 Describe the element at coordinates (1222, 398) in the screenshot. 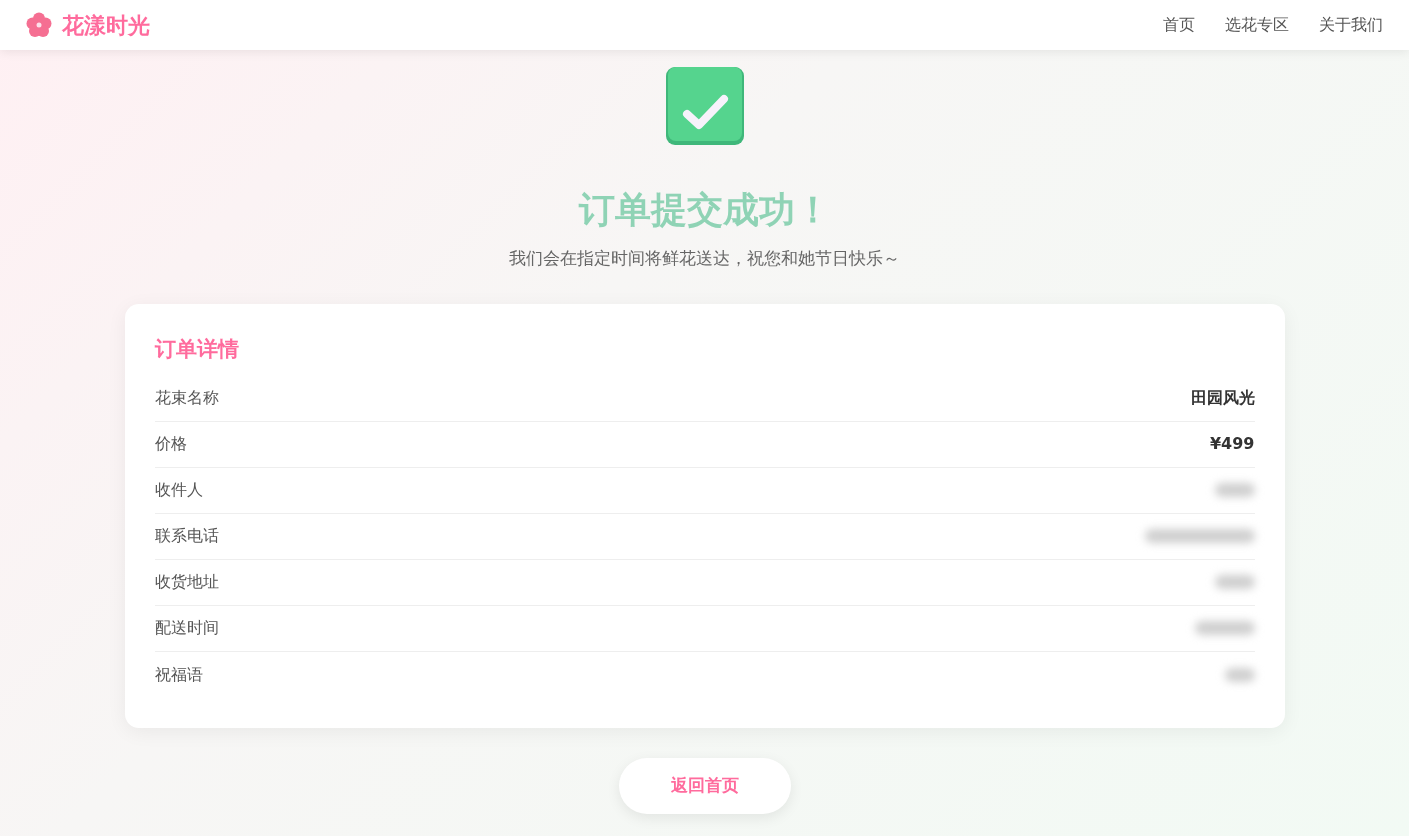

I see `field-value: 田园风光` at that location.